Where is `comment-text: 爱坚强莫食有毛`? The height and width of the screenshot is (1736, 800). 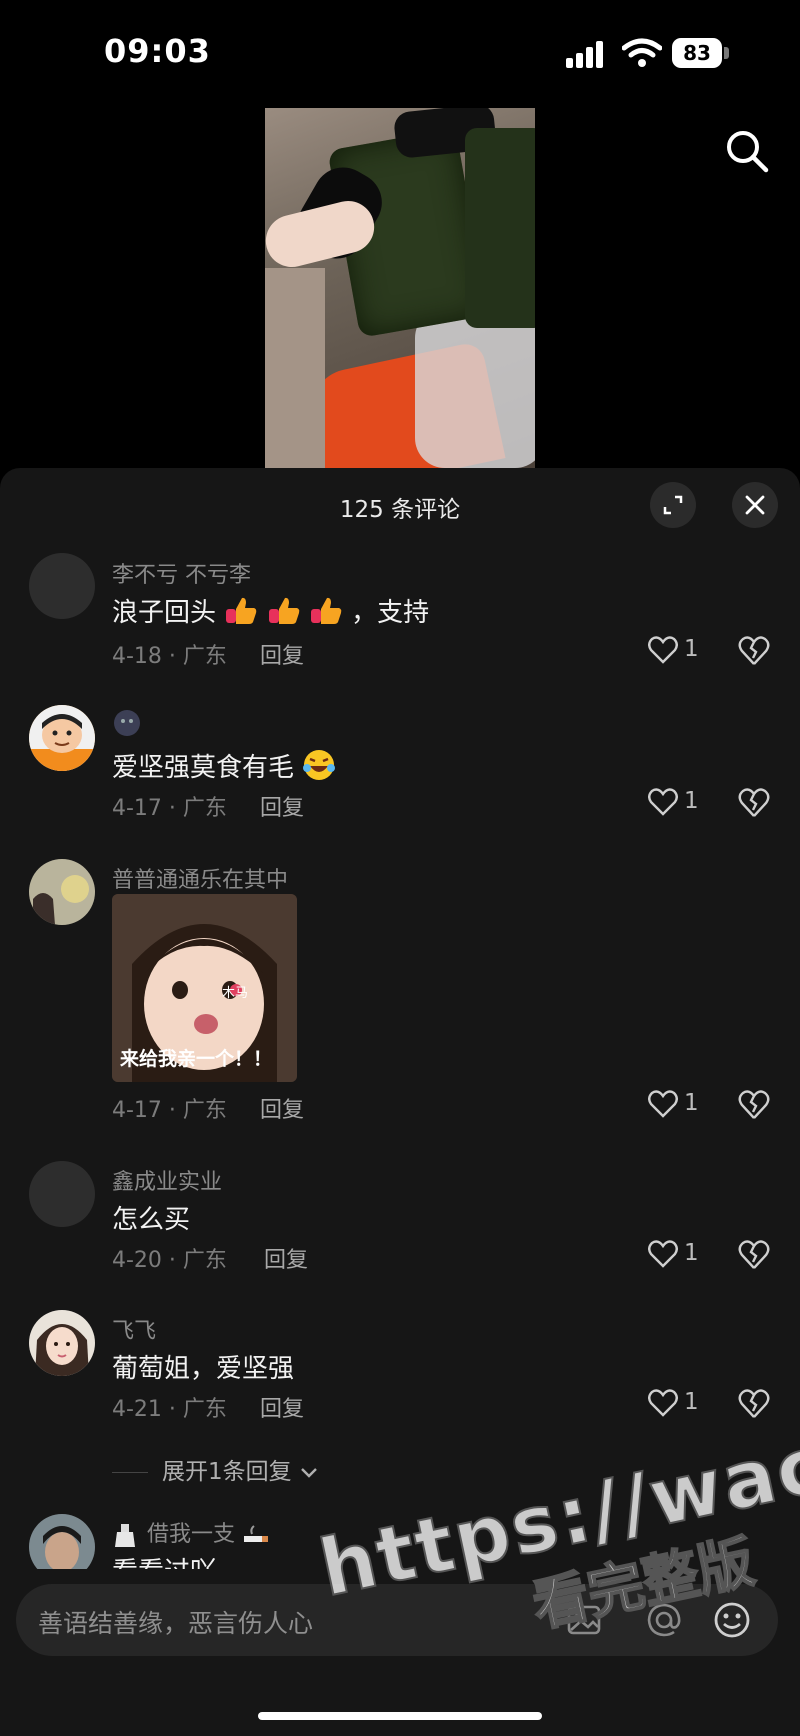
comment-text: 爱坚强莫食有毛 is located at coordinates (224, 768).